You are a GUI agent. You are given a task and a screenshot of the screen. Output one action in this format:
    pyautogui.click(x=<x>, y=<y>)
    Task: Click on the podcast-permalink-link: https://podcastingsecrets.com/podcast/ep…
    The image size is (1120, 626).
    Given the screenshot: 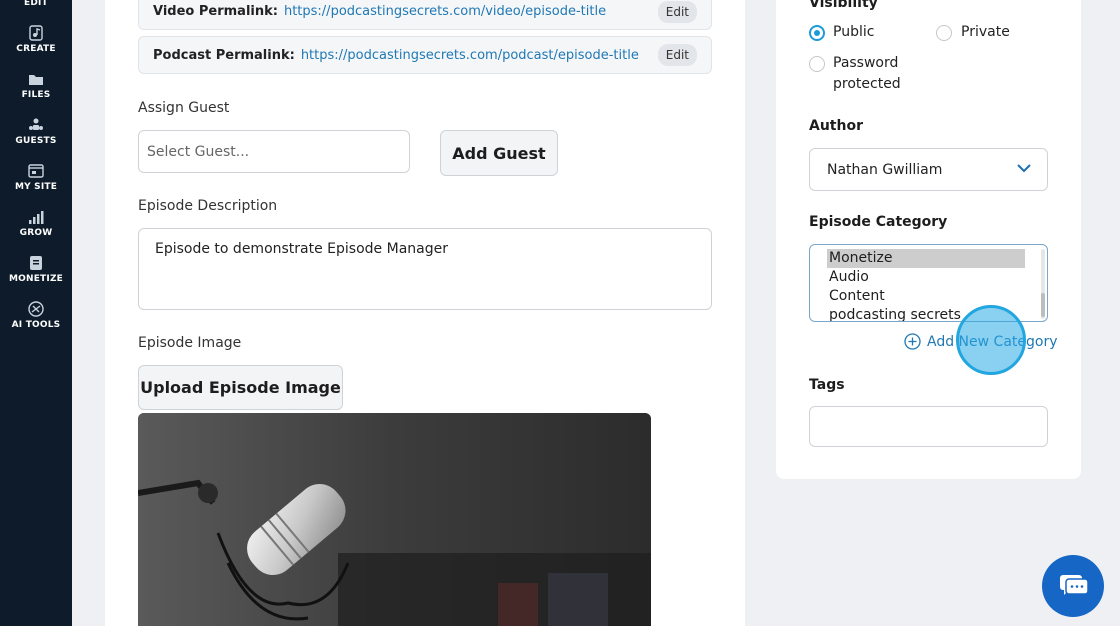 What is the action you would take?
    pyautogui.click(x=470, y=55)
    